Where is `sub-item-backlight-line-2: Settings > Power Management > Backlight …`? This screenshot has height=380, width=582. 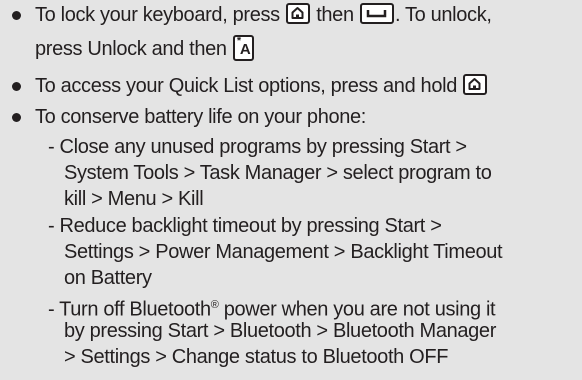
sub-item-backlight-line-2: Settings > Power Management > Backlight … is located at coordinates (283, 252).